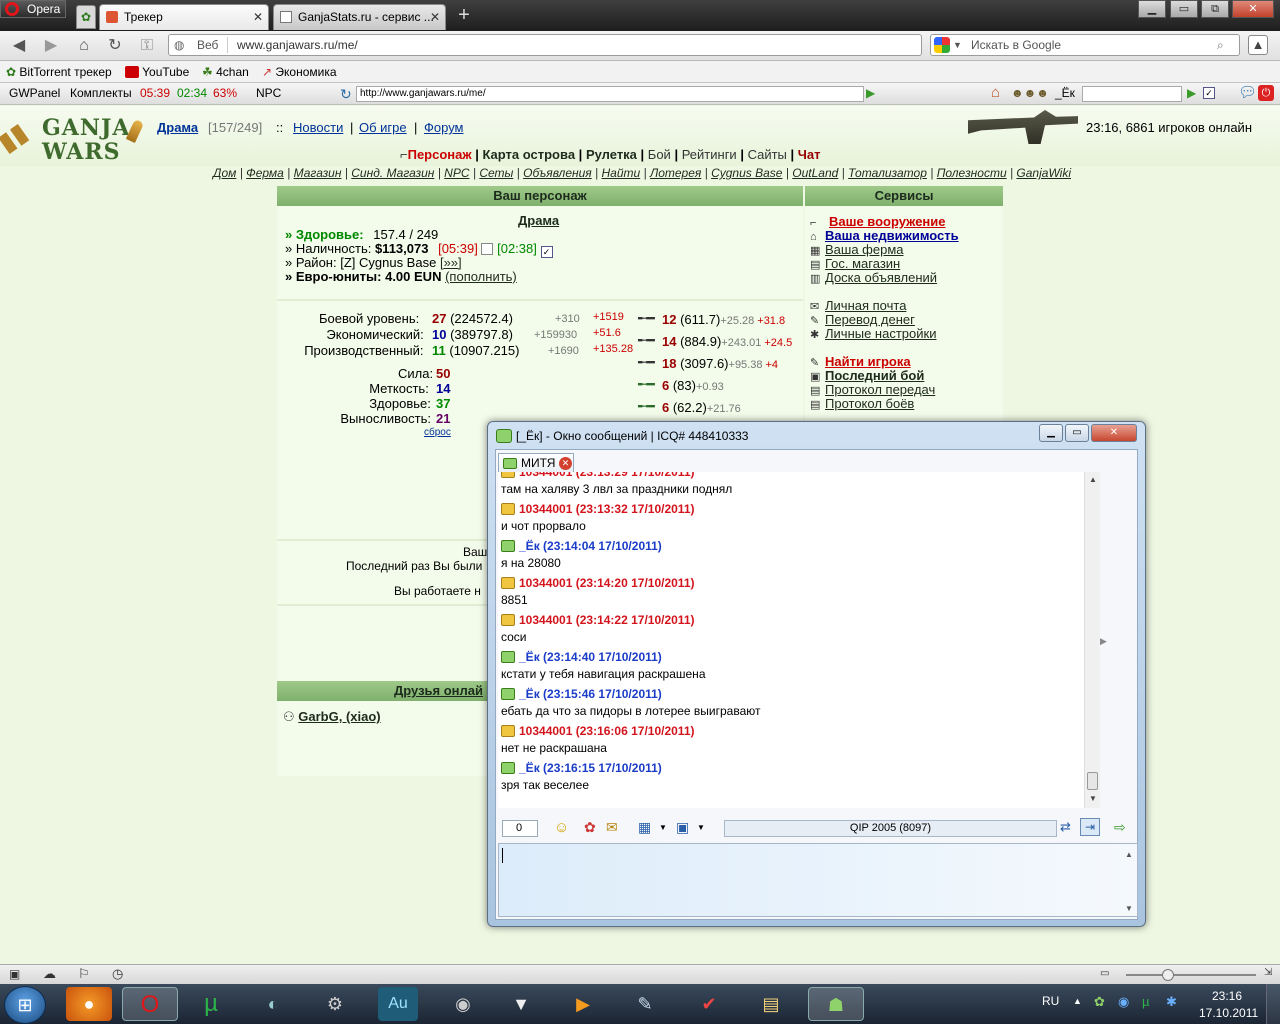  Describe the element at coordinates (19, 46) in the screenshot. I see `back-icon: ◀` at that location.